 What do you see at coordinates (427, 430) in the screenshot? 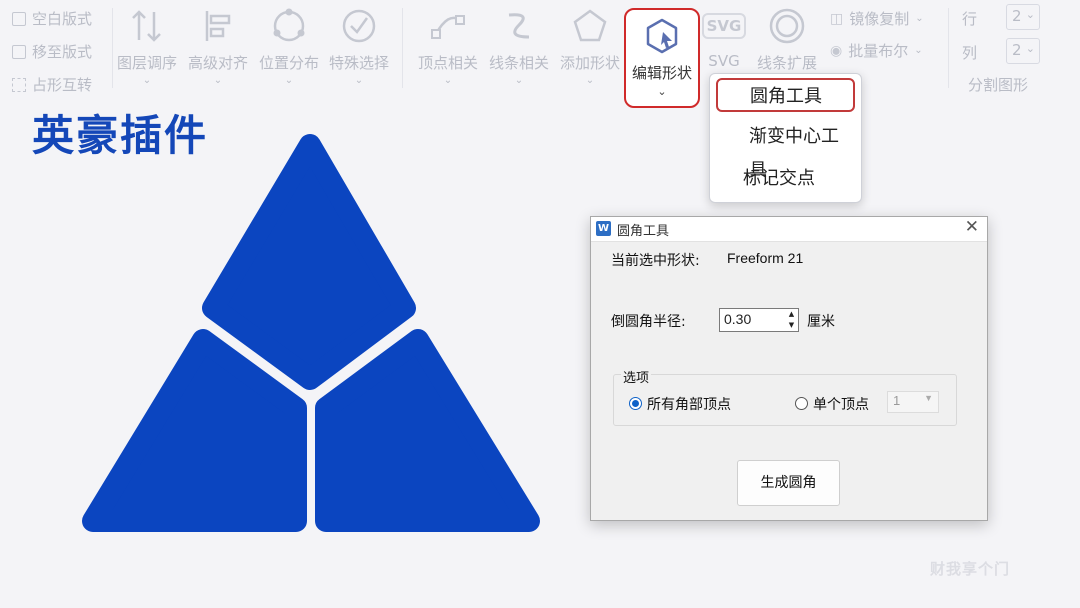
I see `right-segment` at bounding box center [427, 430].